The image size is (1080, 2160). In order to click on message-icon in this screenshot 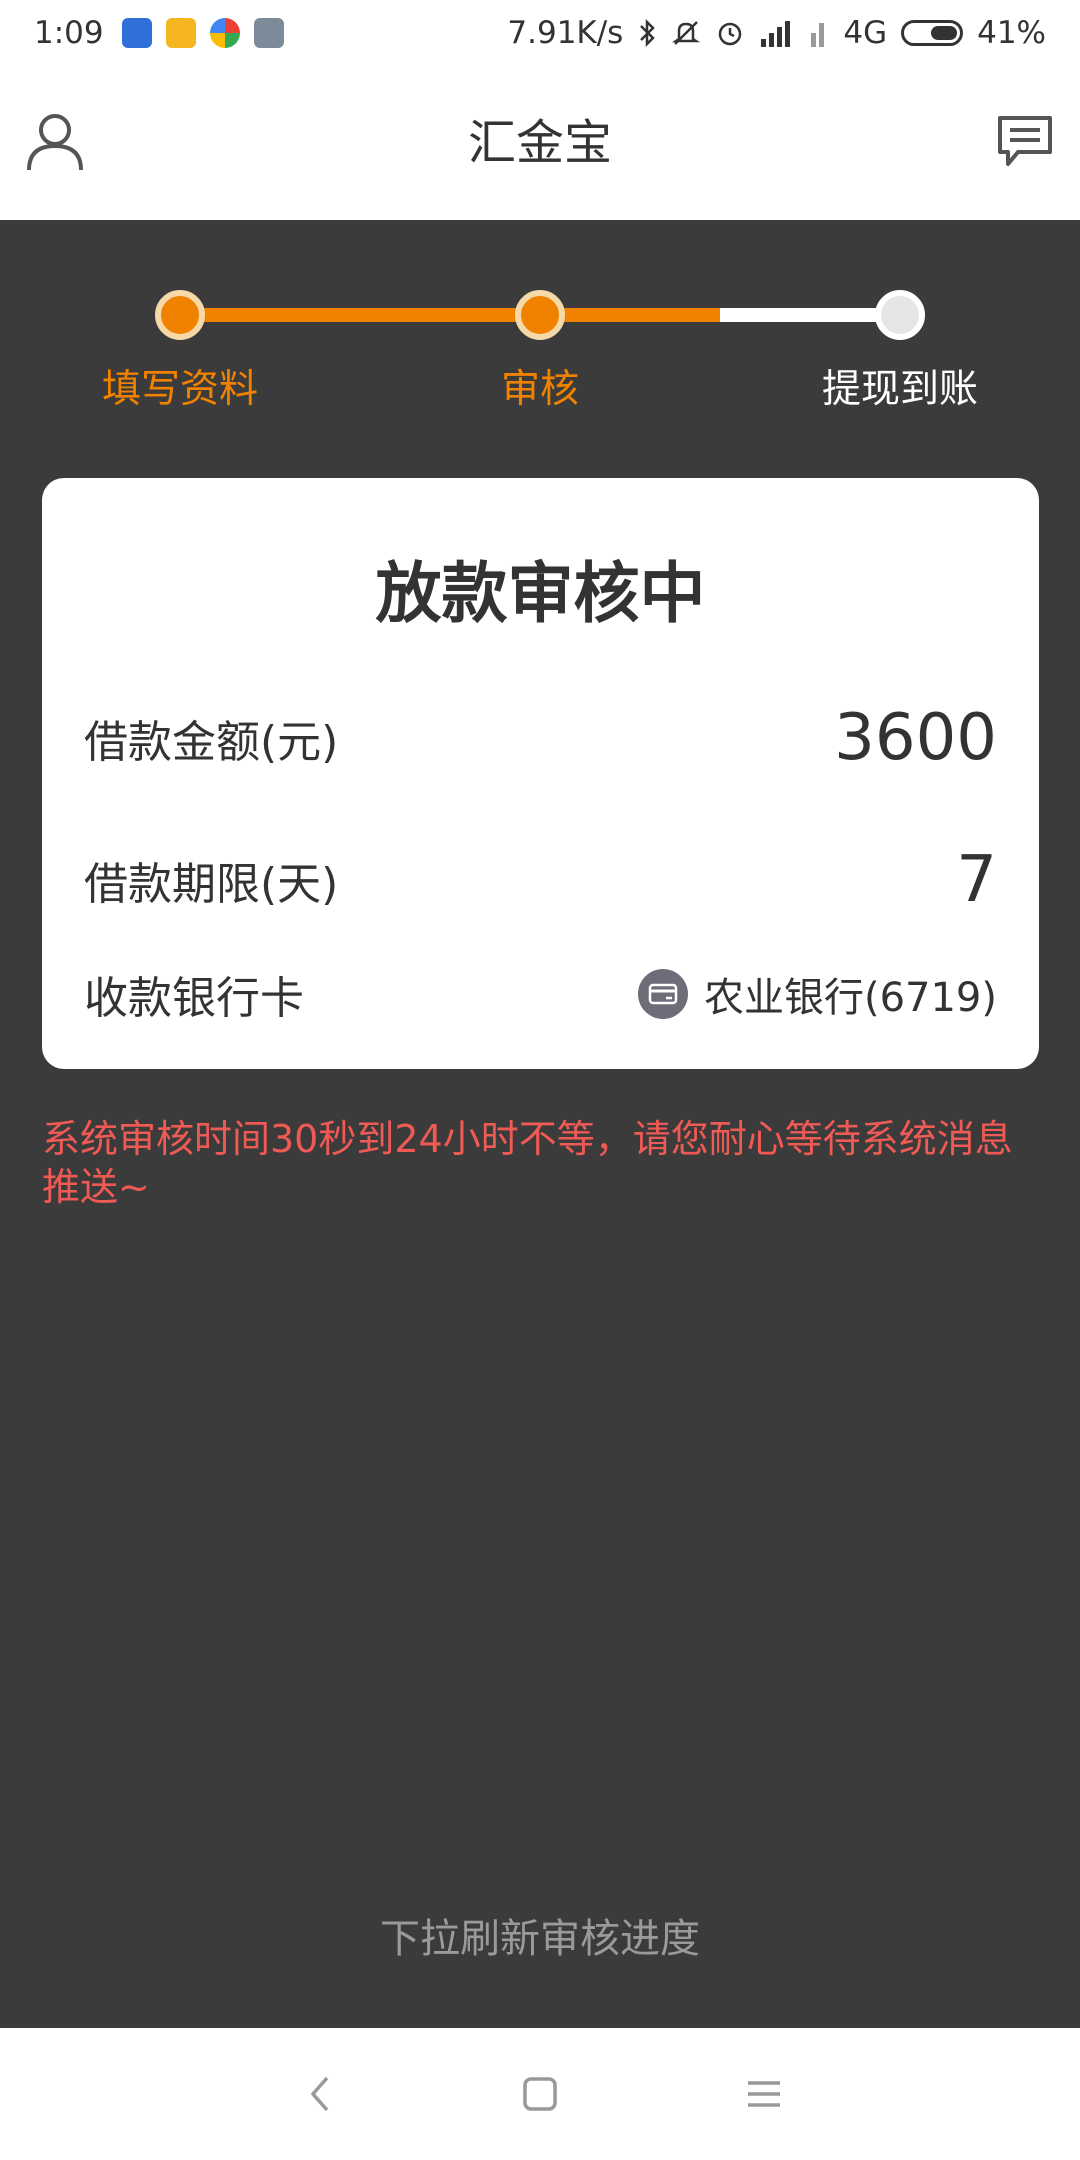, I will do `click(1025, 143)`.